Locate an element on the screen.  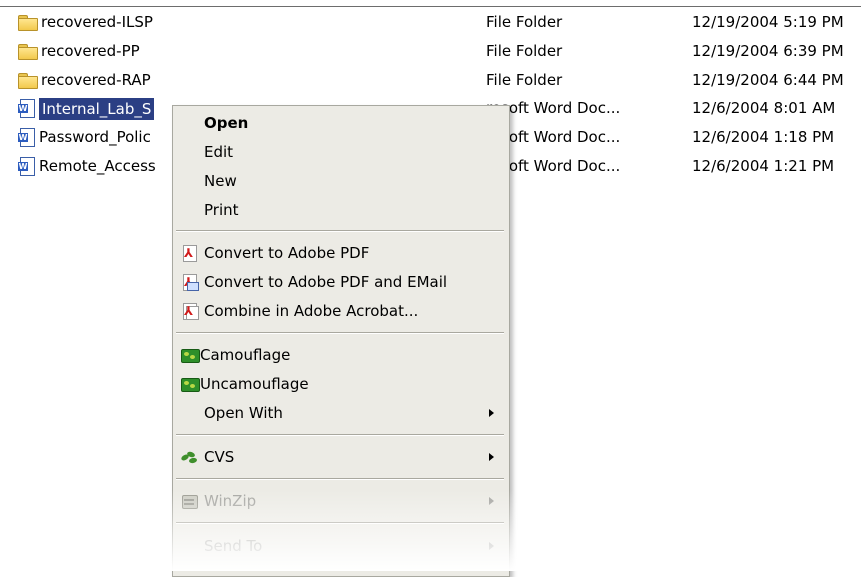
camouflage-icon is located at coordinates (190, 355).